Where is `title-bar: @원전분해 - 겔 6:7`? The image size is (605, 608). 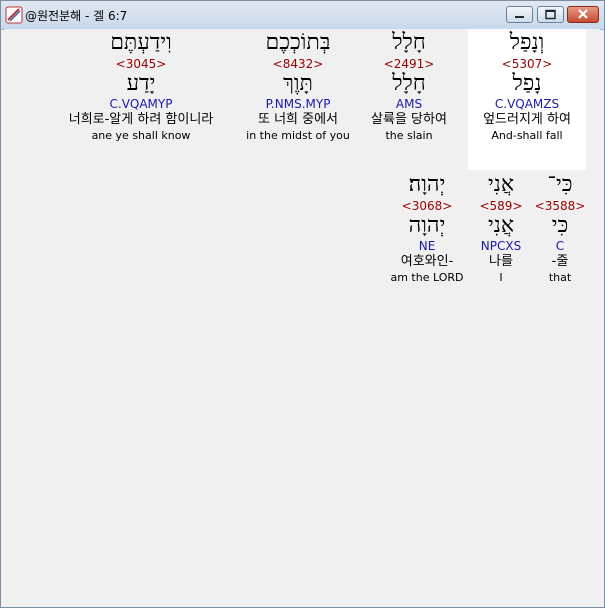
title-bar: @원전분해 - 겔 6:7 is located at coordinates (302, 15).